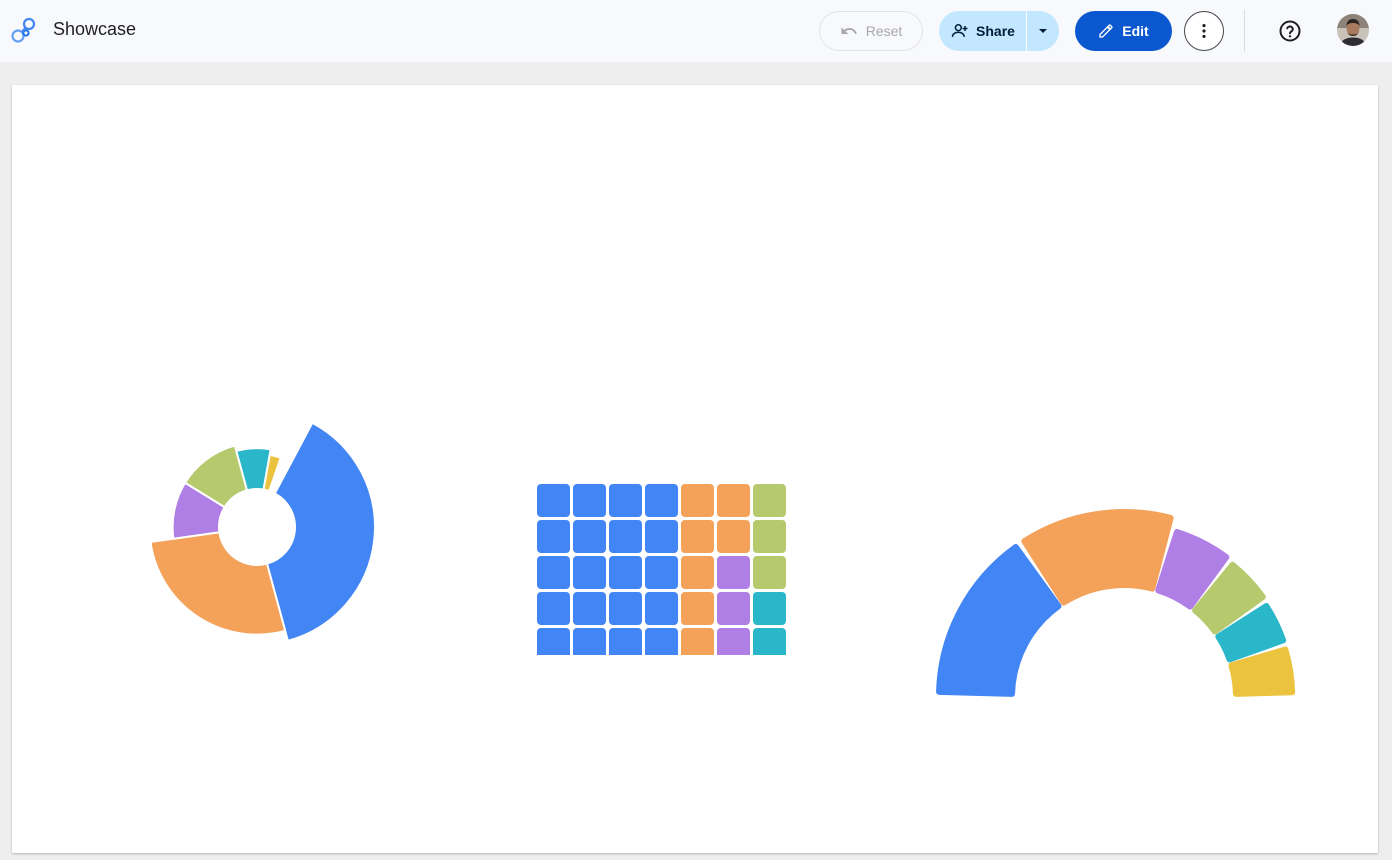  Describe the element at coordinates (1135, 31) in the screenshot. I see `edit-label: Edit` at that location.